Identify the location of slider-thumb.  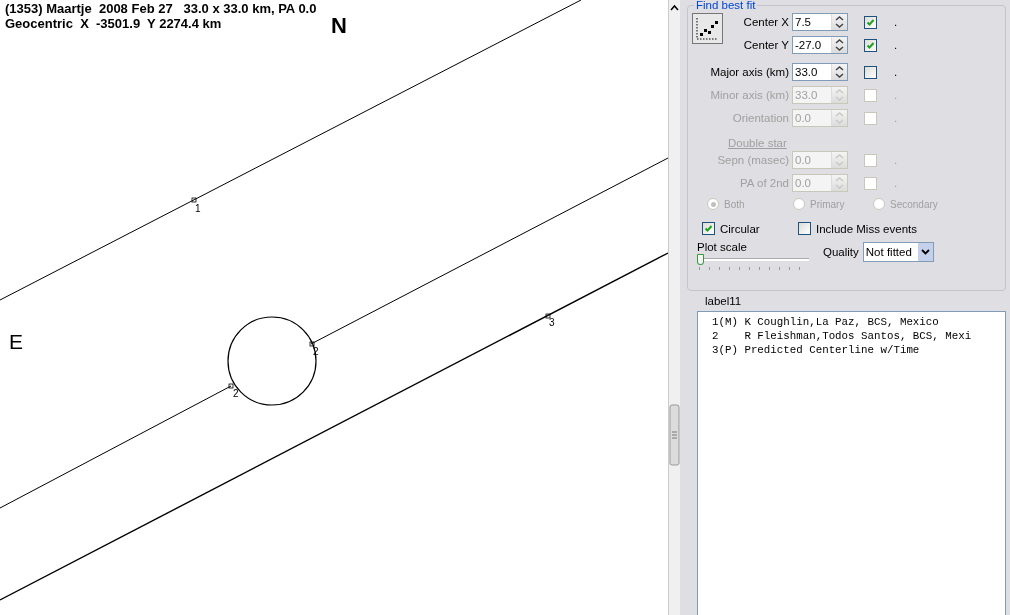
(700, 259).